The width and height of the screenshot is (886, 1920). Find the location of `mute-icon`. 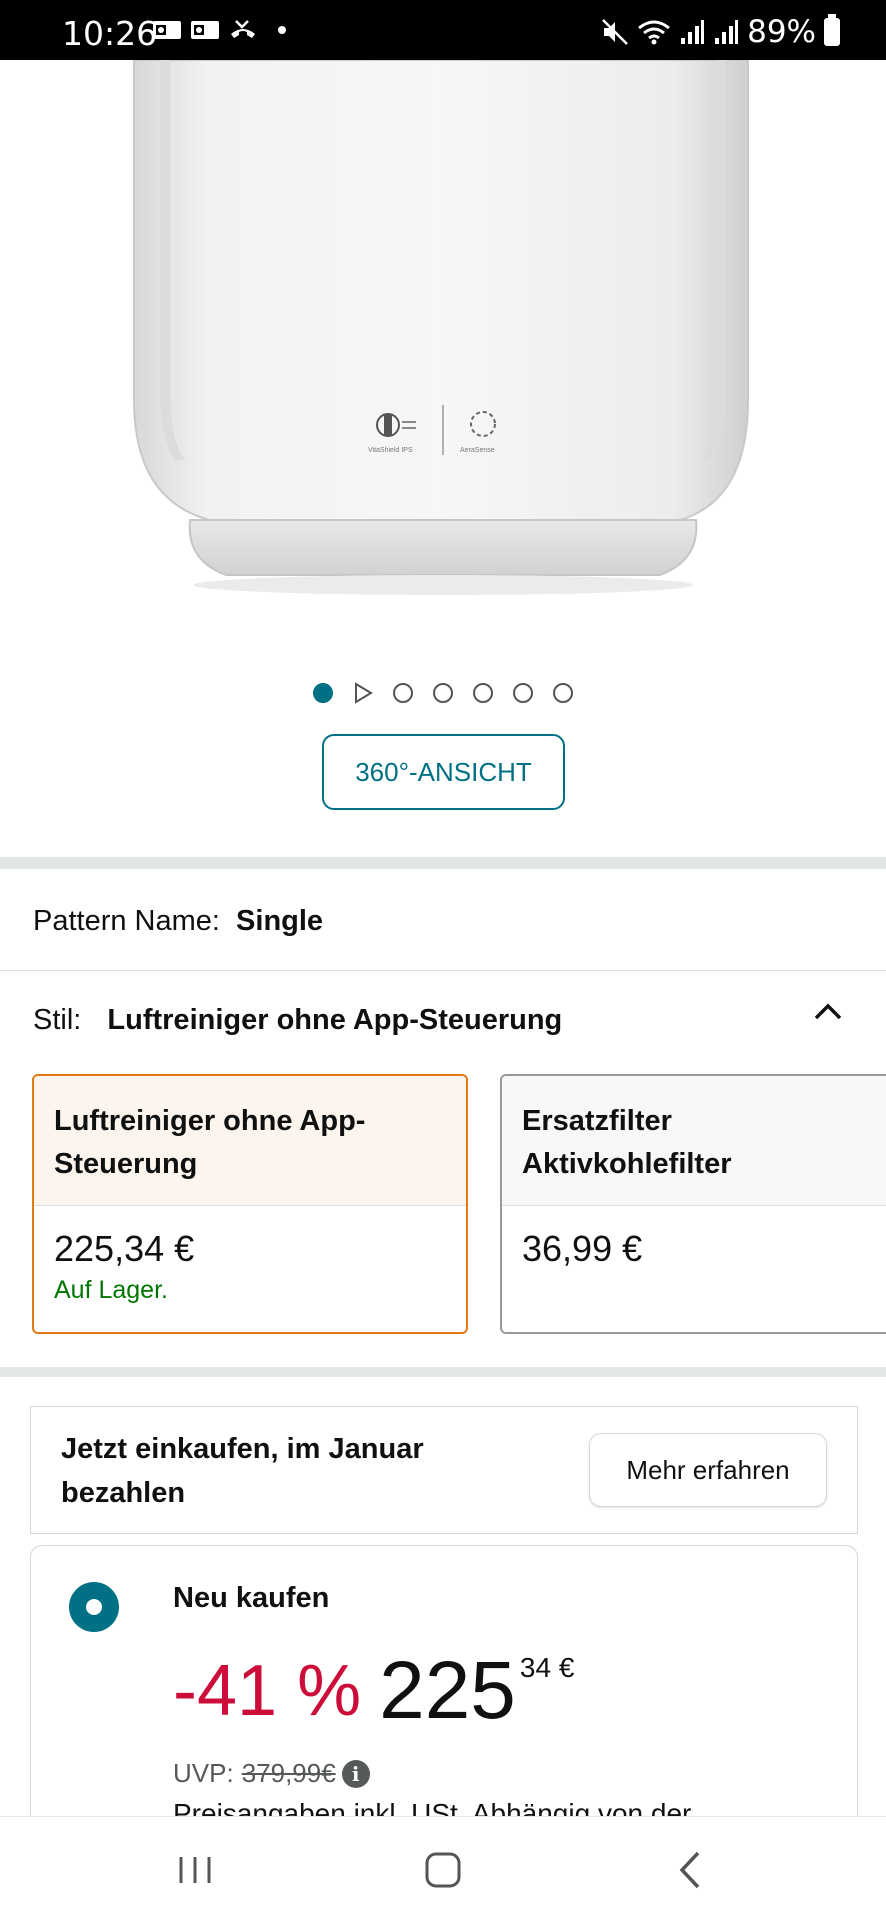

mute-icon is located at coordinates (615, 32).